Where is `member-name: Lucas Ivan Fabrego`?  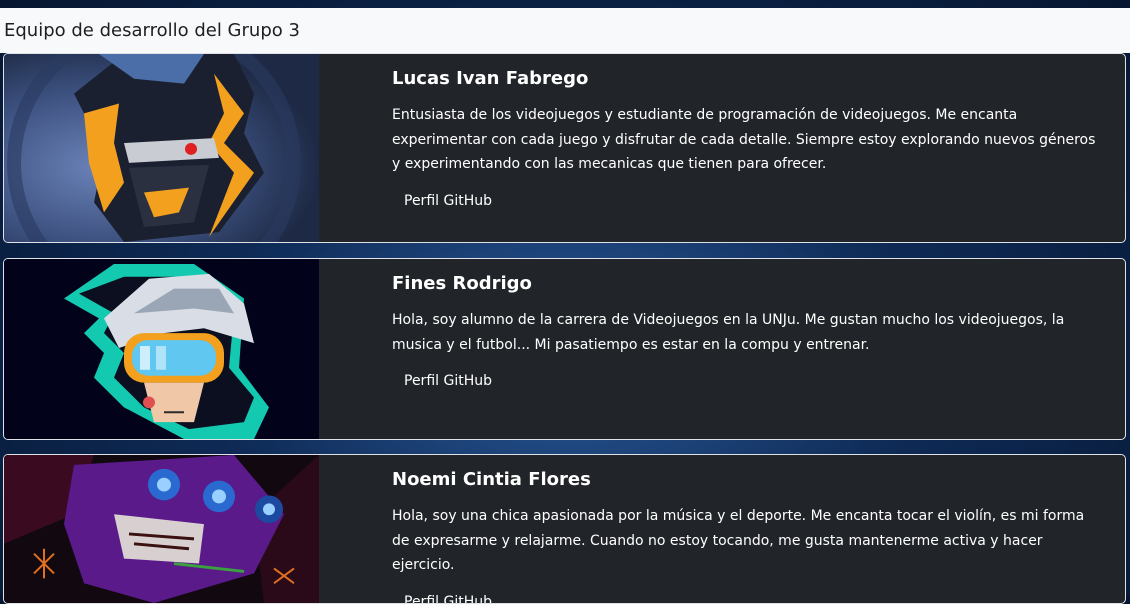 member-name: Lucas Ivan Fabrego is located at coordinates (748, 79).